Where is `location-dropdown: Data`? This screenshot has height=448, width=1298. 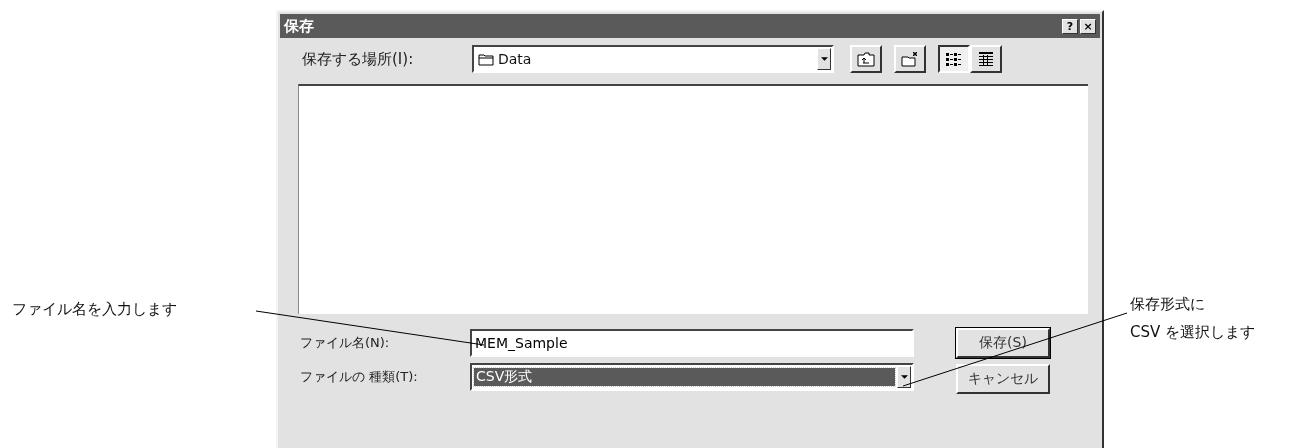
location-dropdown: Data is located at coordinates (653, 59).